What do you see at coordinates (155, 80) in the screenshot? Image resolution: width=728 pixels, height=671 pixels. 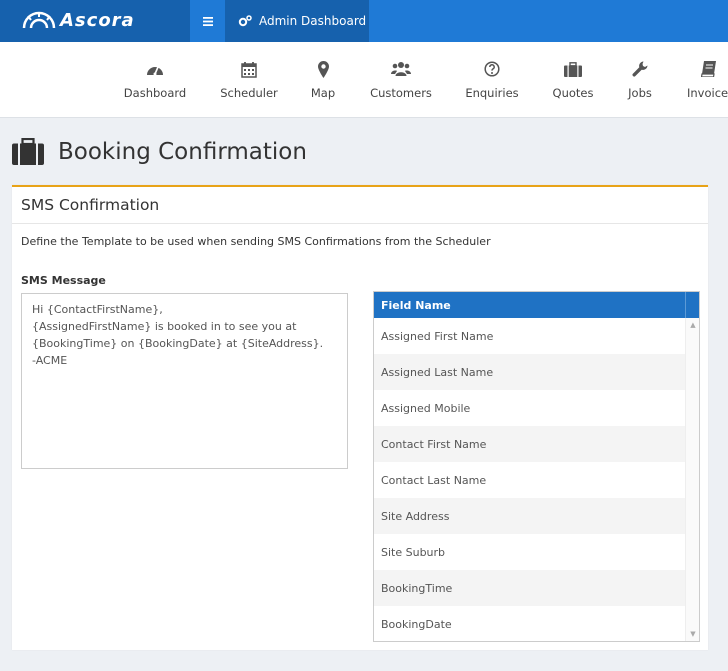 I see `nav-dashboard: Dashboard` at bounding box center [155, 80].